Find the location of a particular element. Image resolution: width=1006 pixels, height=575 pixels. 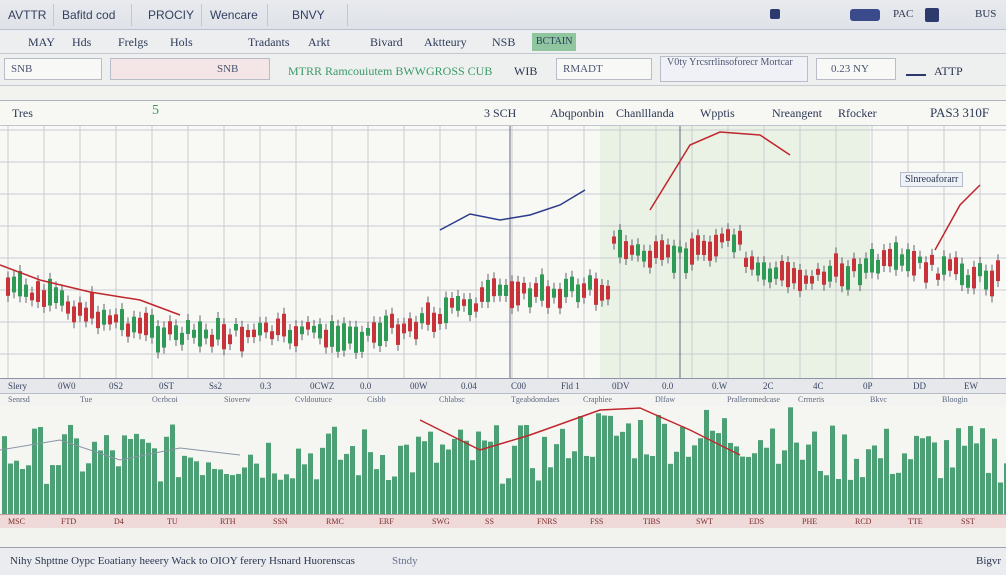

menu-item-10: BCTAIN is located at coordinates (554, 42).